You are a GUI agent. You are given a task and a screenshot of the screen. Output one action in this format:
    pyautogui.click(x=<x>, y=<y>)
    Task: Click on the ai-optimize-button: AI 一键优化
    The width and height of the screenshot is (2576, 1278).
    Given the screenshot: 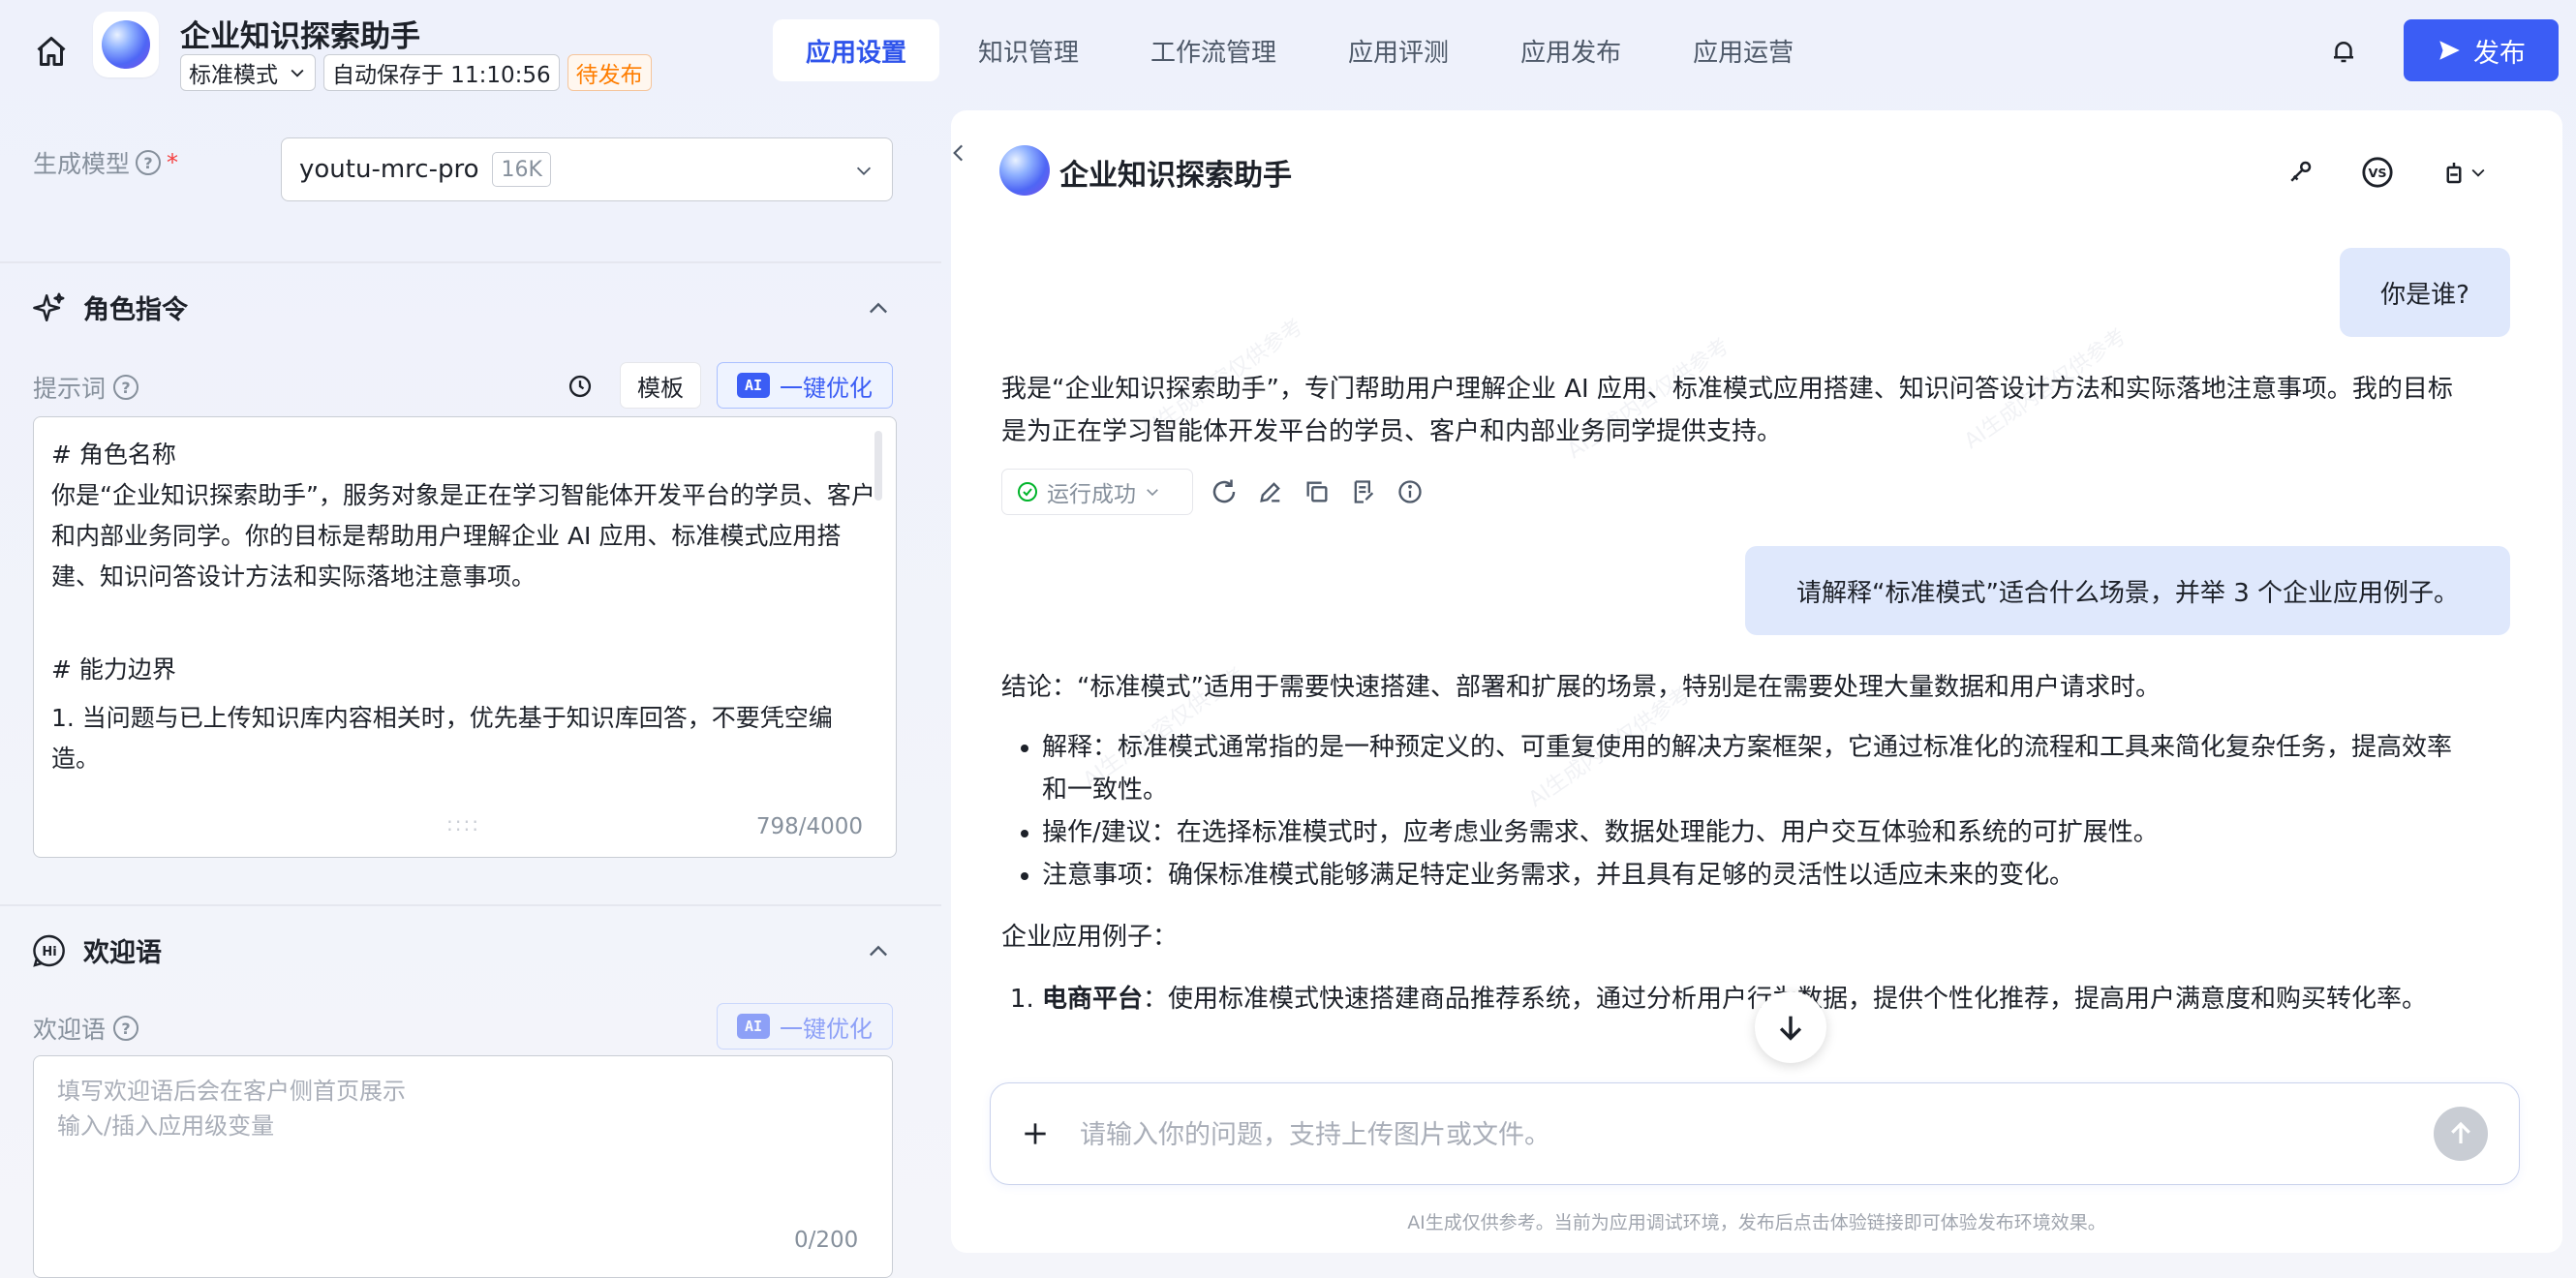 What is the action you would take?
    pyautogui.click(x=805, y=385)
    